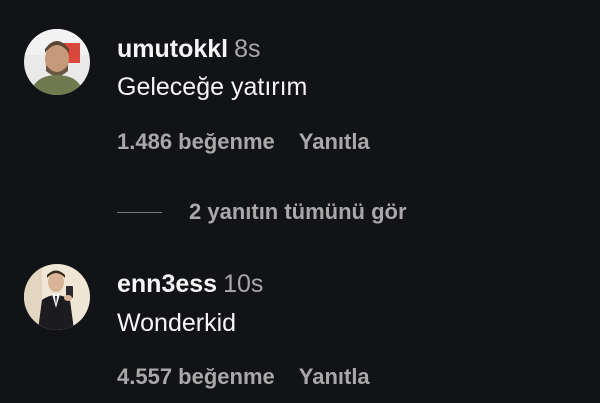 This screenshot has height=403, width=600. Describe the element at coordinates (167, 284) in the screenshot. I see `username: enn3ess` at that location.